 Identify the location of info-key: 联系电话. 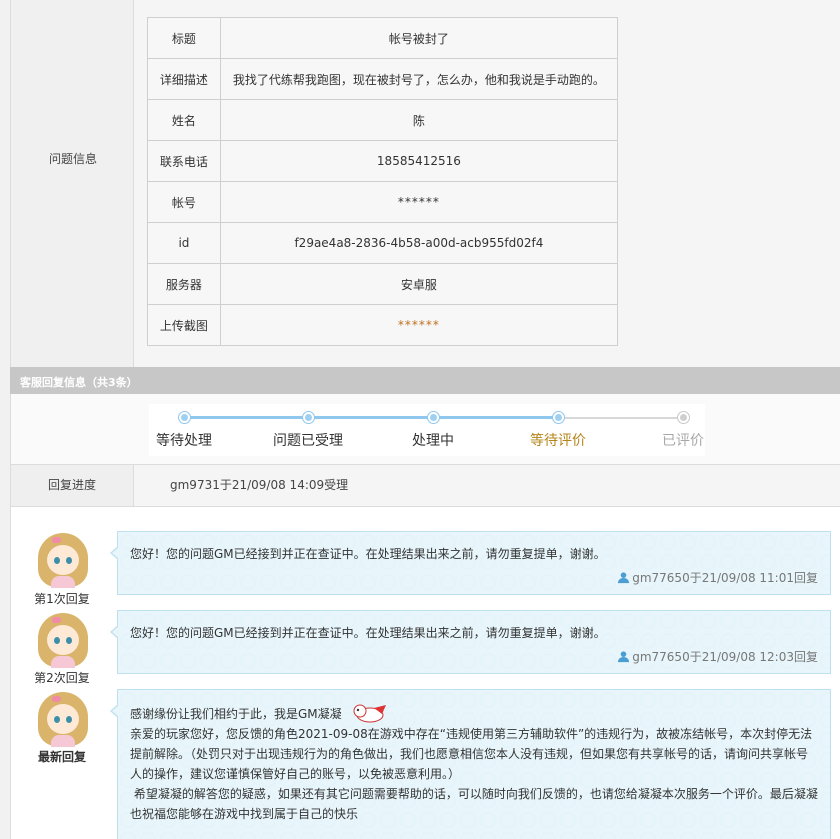
(184, 161).